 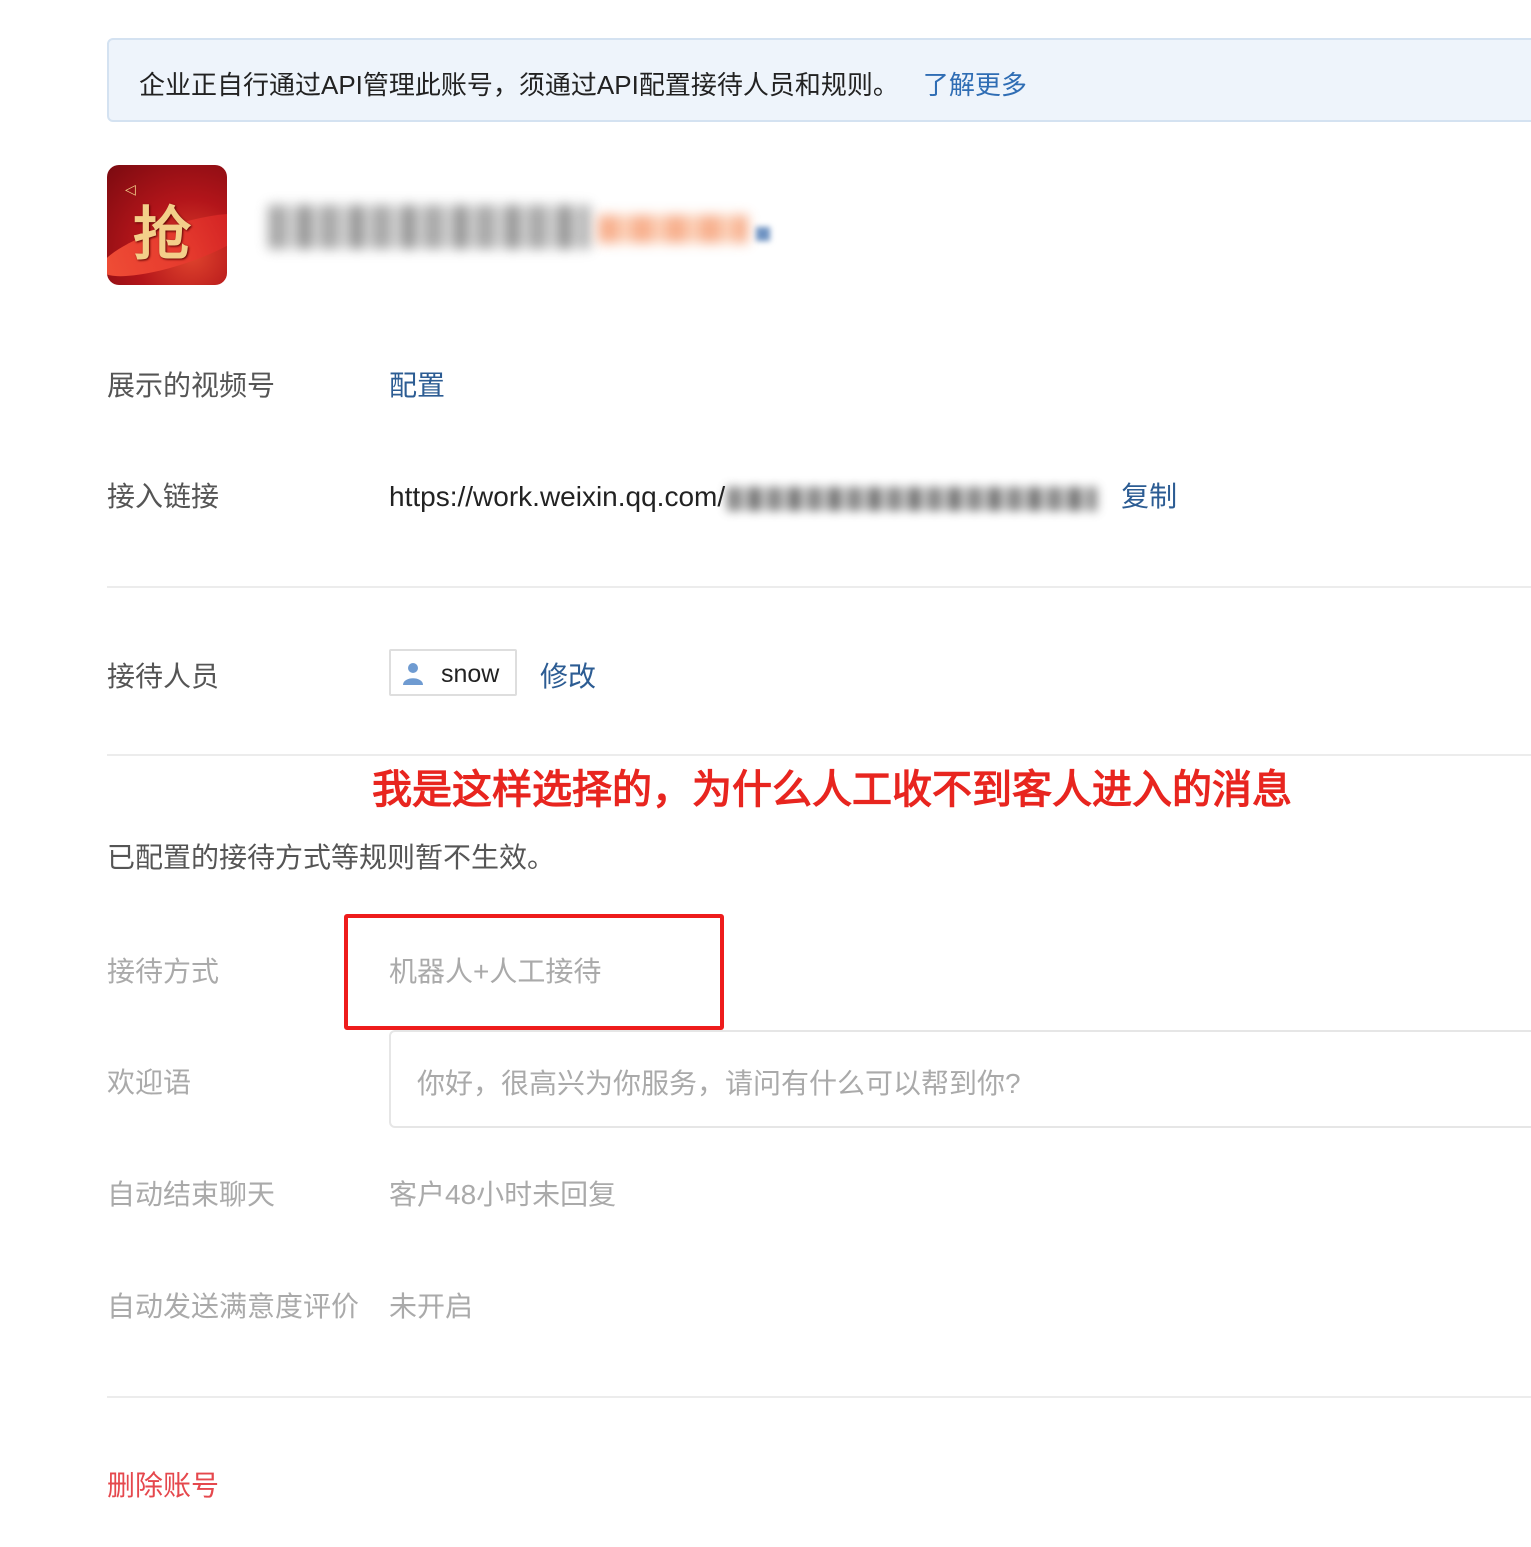 What do you see at coordinates (431, 1306) in the screenshot?
I see `satisfaction-survey-value: 未开启` at bounding box center [431, 1306].